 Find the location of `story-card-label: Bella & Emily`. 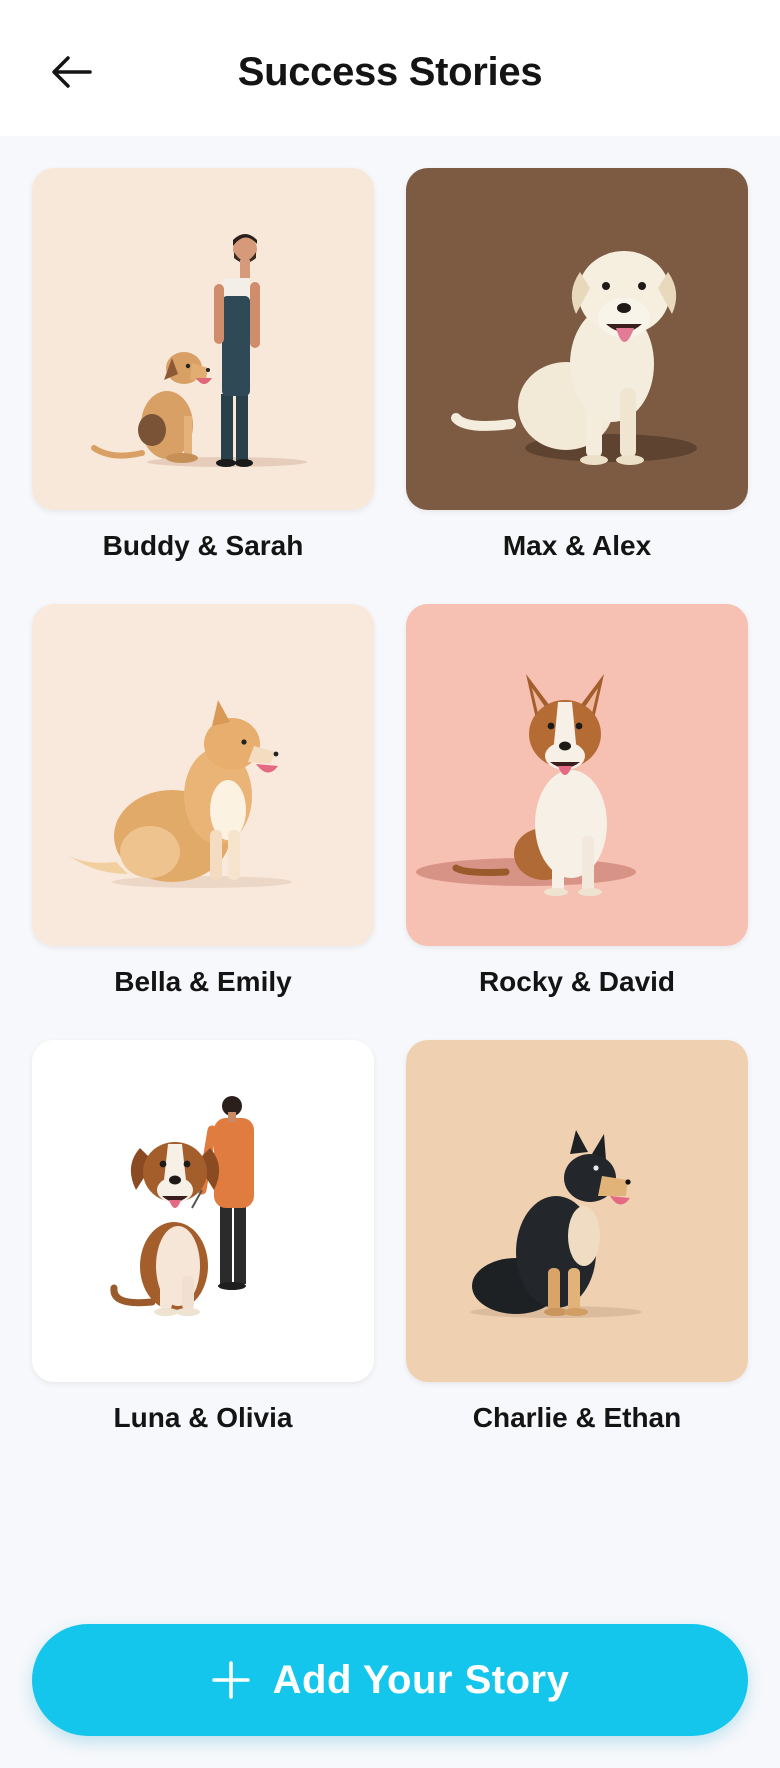

story-card-label: Bella & Emily is located at coordinates (203, 981).